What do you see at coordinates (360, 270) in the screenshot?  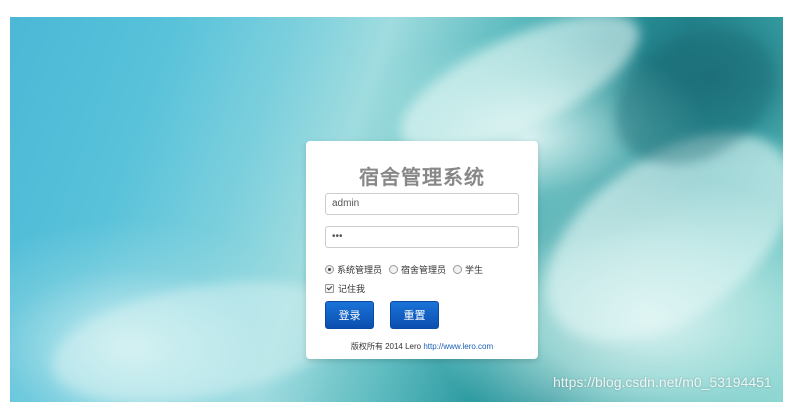 I see `role-label: 系统管理员` at bounding box center [360, 270].